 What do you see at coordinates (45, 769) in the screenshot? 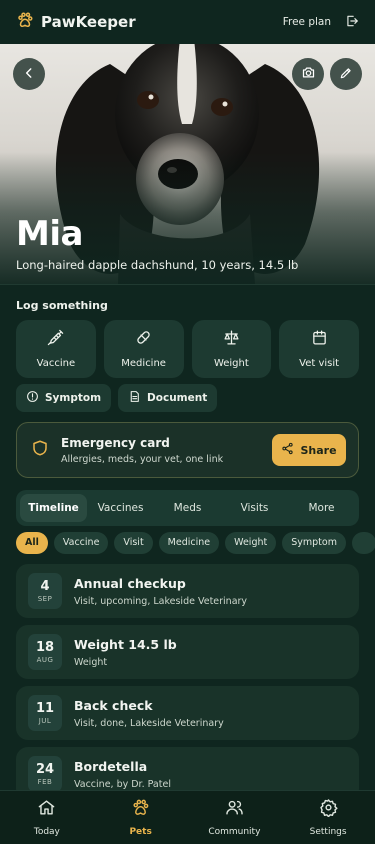
I see `date-day: 24` at bounding box center [45, 769].